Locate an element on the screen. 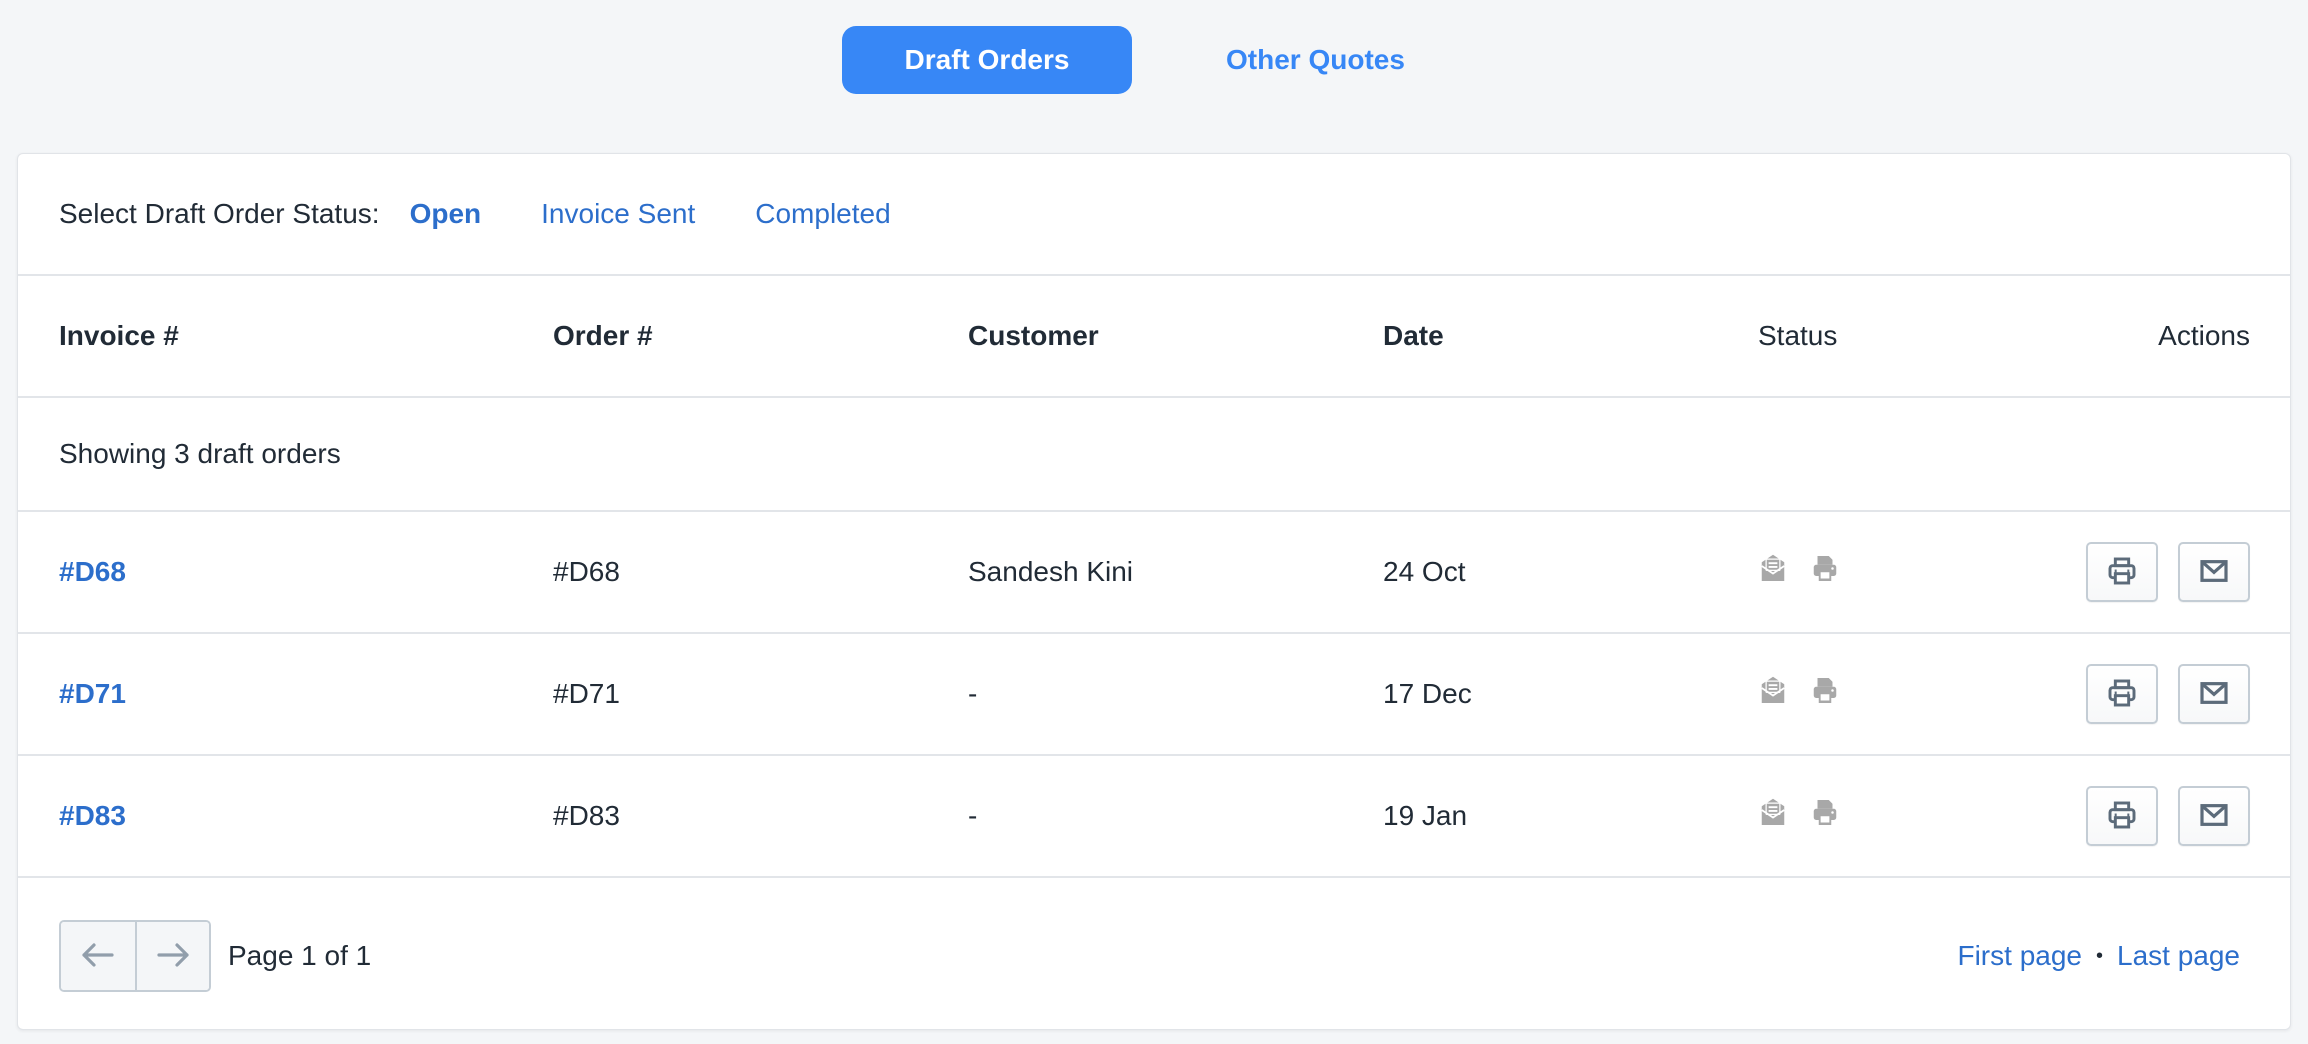 The image size is (2308, 1044). filter-completed: Completed is located at coordinates (822, 214).